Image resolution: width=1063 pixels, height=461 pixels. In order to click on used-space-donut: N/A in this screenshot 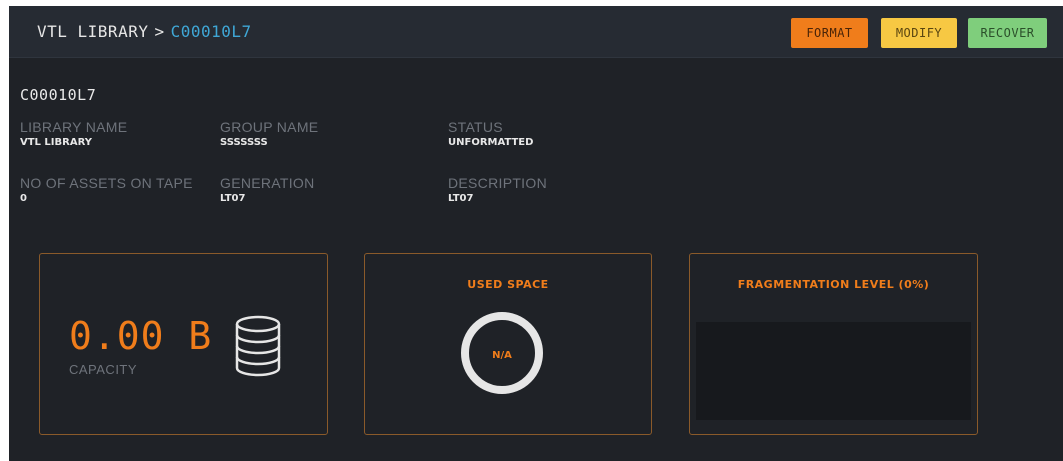, I will do `click(502, 353)`.